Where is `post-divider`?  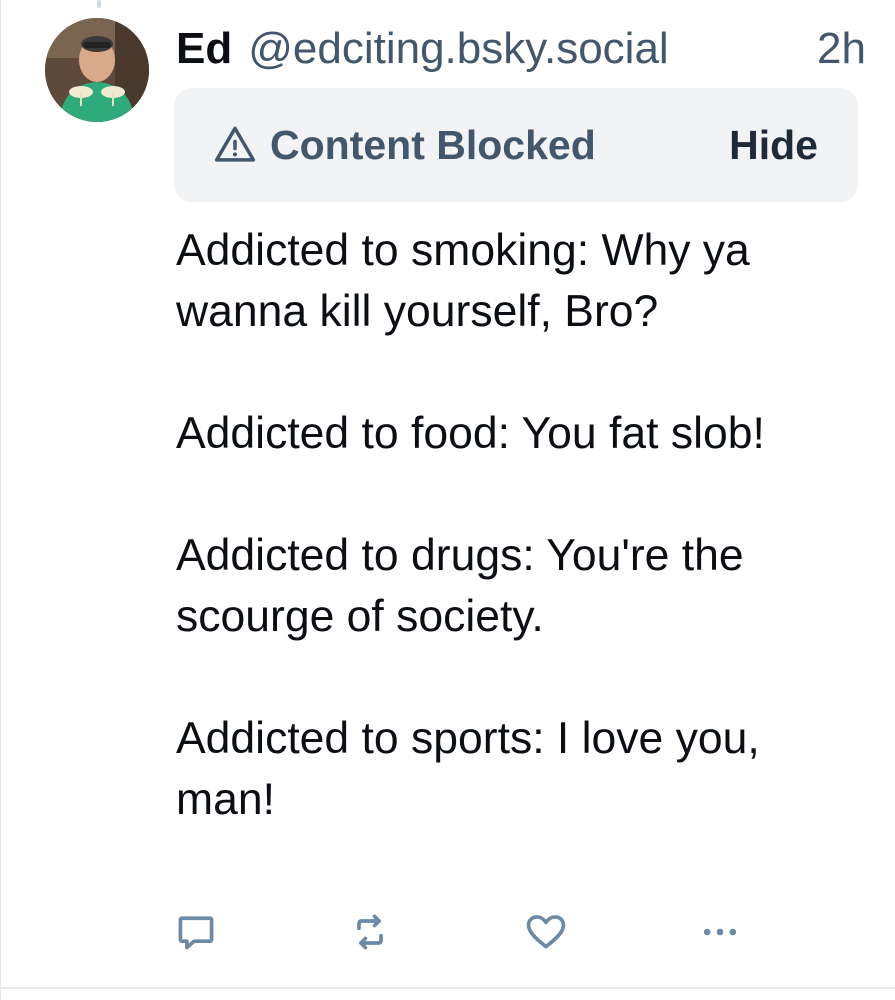
post-divider is located at coordinates (447, 988).